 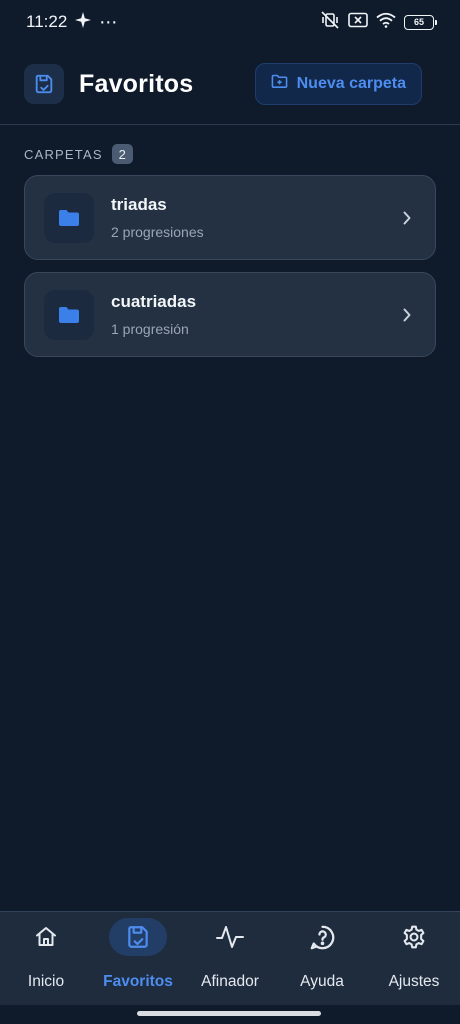 What do you see at coordinates (150, 329) in the screenshot?
I see `folder-count: 1 progresión` at bounding box center [150, 329].